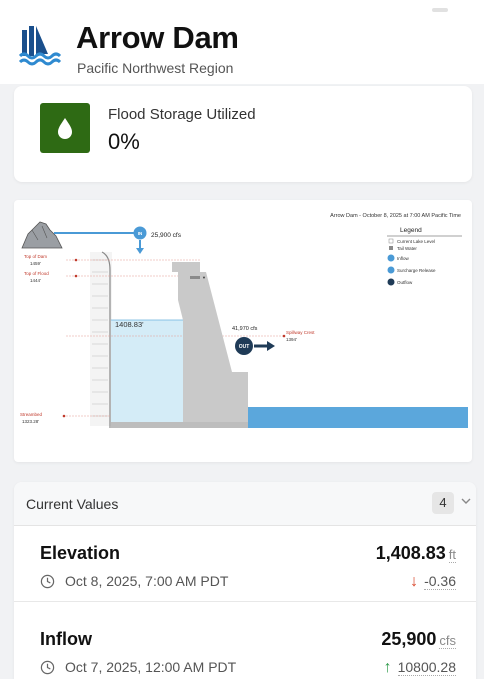  Describe the element at coordinates (409, 639) in the screenshot. I see `metric-number: 25,900` at that location.